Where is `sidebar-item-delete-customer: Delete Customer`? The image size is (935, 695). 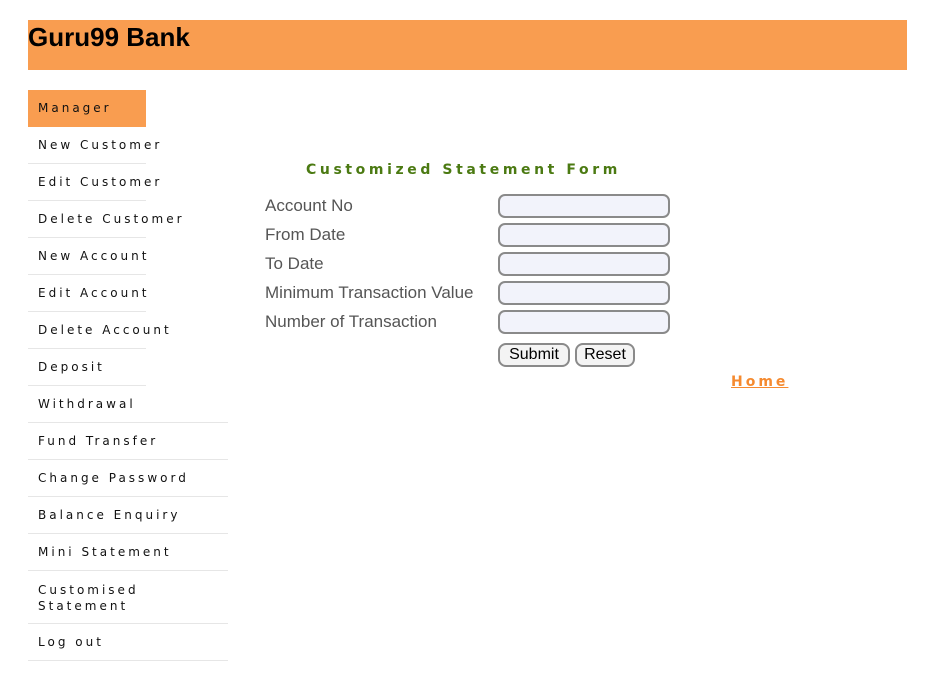 sidebar-item-delete-customer: Delete Customer is located at coordinates (105, 219).